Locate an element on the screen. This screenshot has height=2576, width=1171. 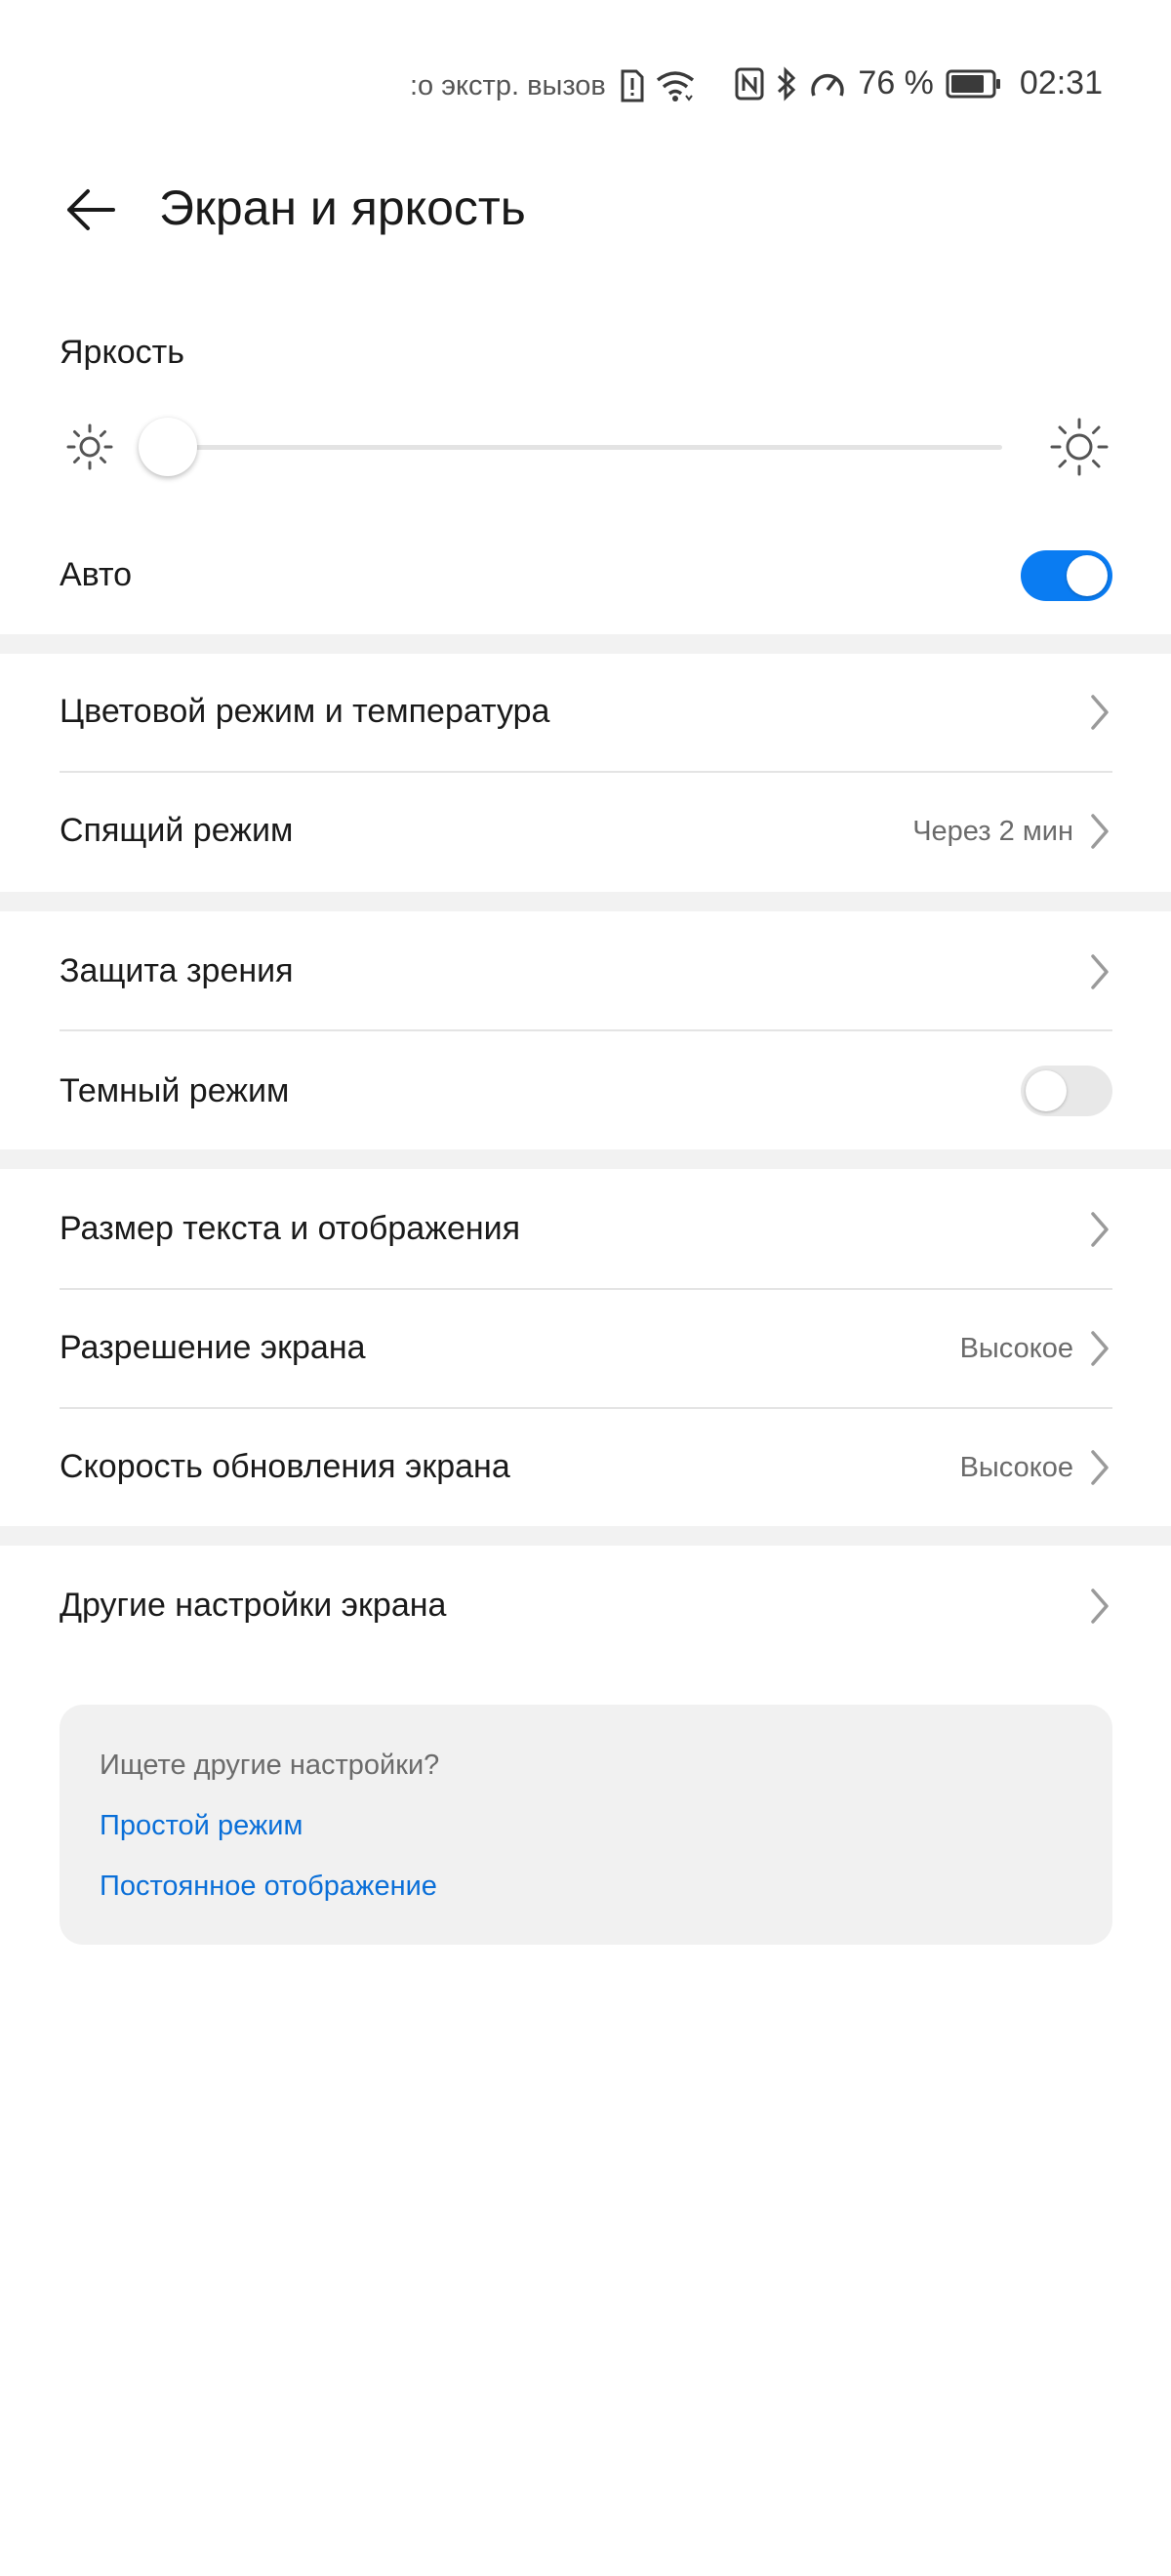
back-button is located at coordinates (91, 210).